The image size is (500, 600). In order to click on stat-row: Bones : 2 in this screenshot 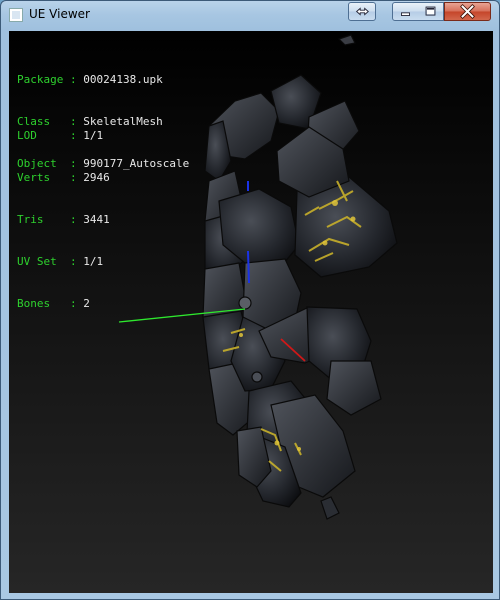, I will do `click(53, 303)`.